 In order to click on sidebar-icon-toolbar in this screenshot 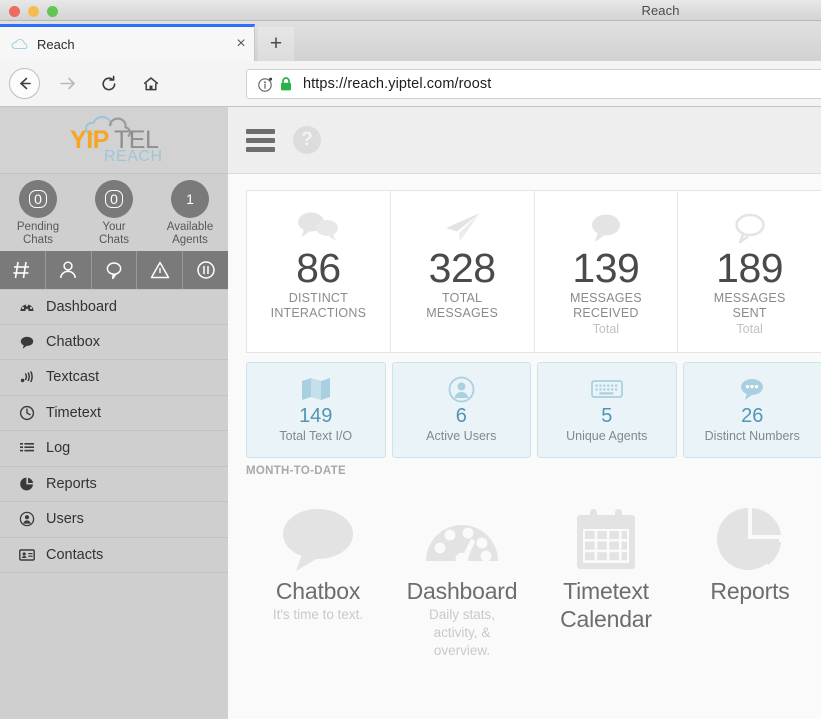, I will do `click(114, 270)`.